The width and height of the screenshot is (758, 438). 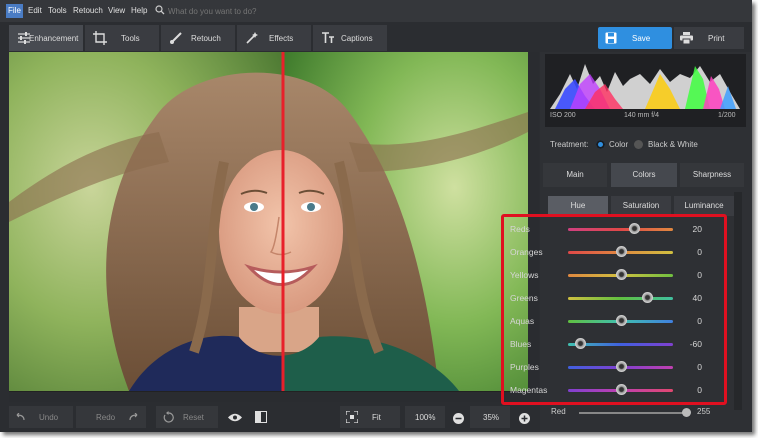 What do you see at coordinates (130, 38) in the screenshot?
I see `tab-tools-label: Tools` at bounding box center [130, 38].